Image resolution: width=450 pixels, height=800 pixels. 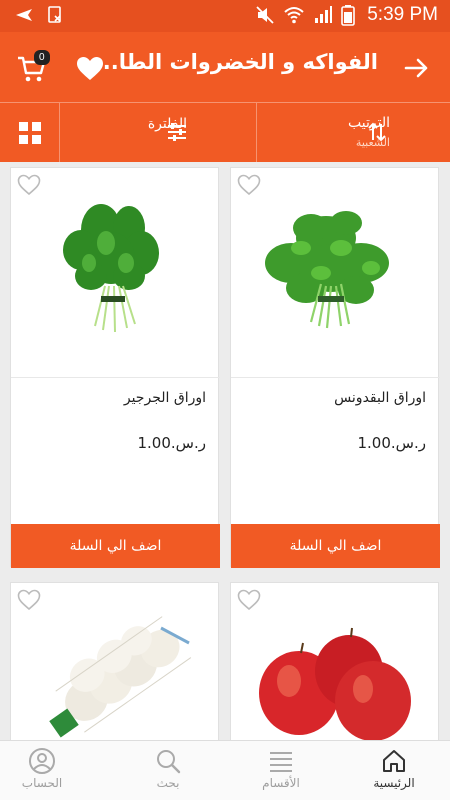 What do you see at coordinates (416, 68) in the screenshot?
I see `back-arrow-icon` at bounding box center [416, 68].